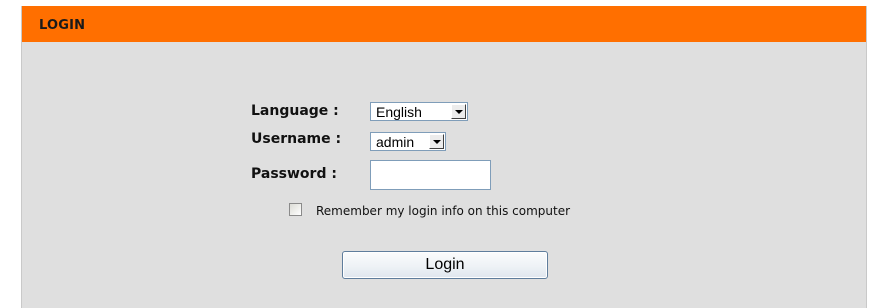  I want to click on password-input, so click(430, 175).